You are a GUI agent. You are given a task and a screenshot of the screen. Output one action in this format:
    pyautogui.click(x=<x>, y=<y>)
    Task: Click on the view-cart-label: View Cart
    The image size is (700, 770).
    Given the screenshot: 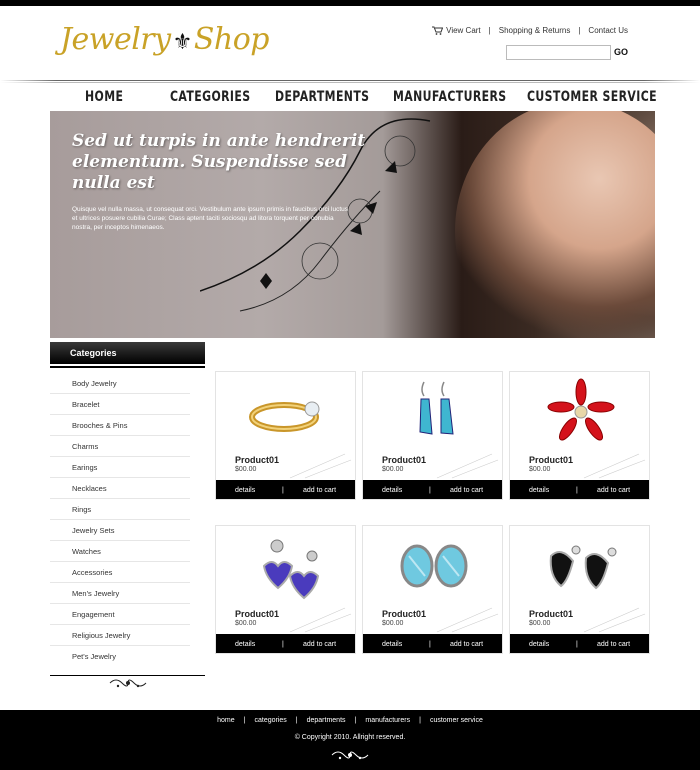 What is the action you would take?
    pyautogui.click(x=463, y=30)
    